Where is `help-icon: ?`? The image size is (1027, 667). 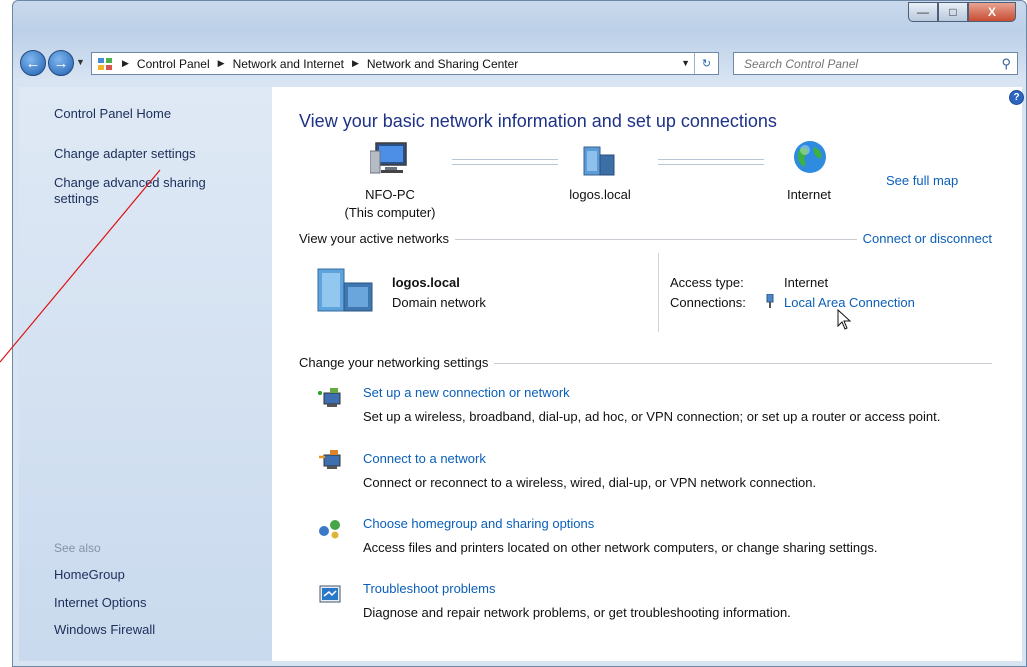 help-icon: ? is located at coordinates (1016, 97).